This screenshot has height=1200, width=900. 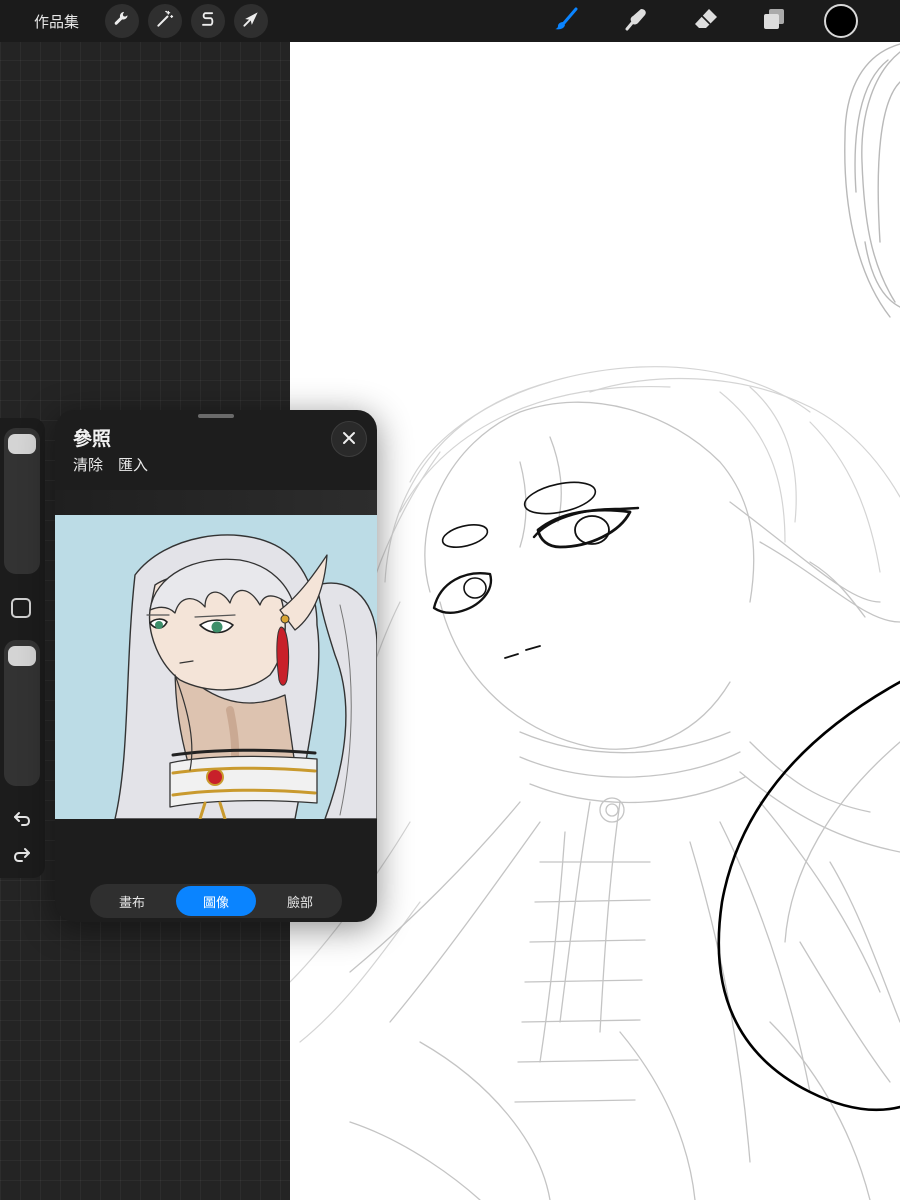 I want to click on eraser-icon, so click(x=706, y=21).